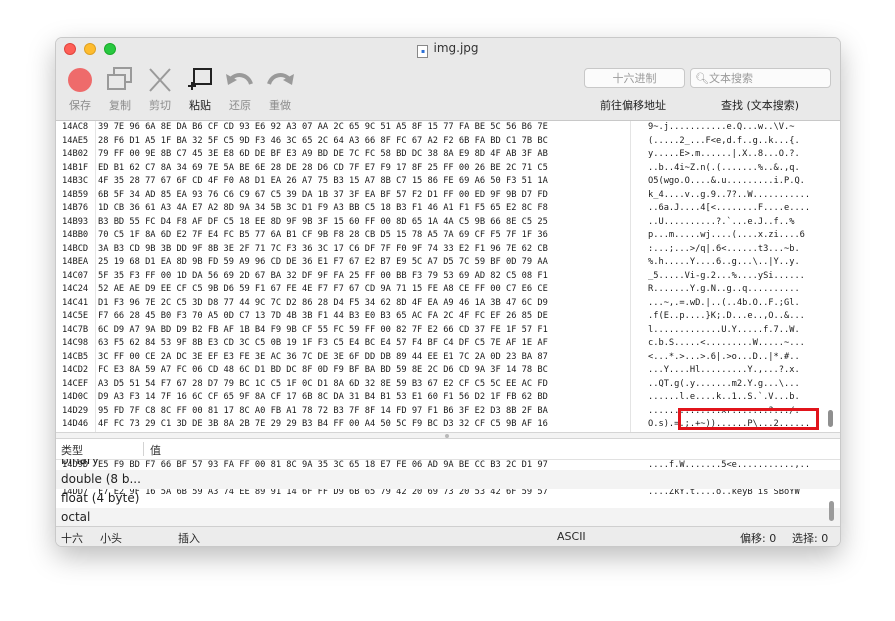 The width and height of the screenshot is (895, 621). I want to click on table-row: binary, so click(448, 464).